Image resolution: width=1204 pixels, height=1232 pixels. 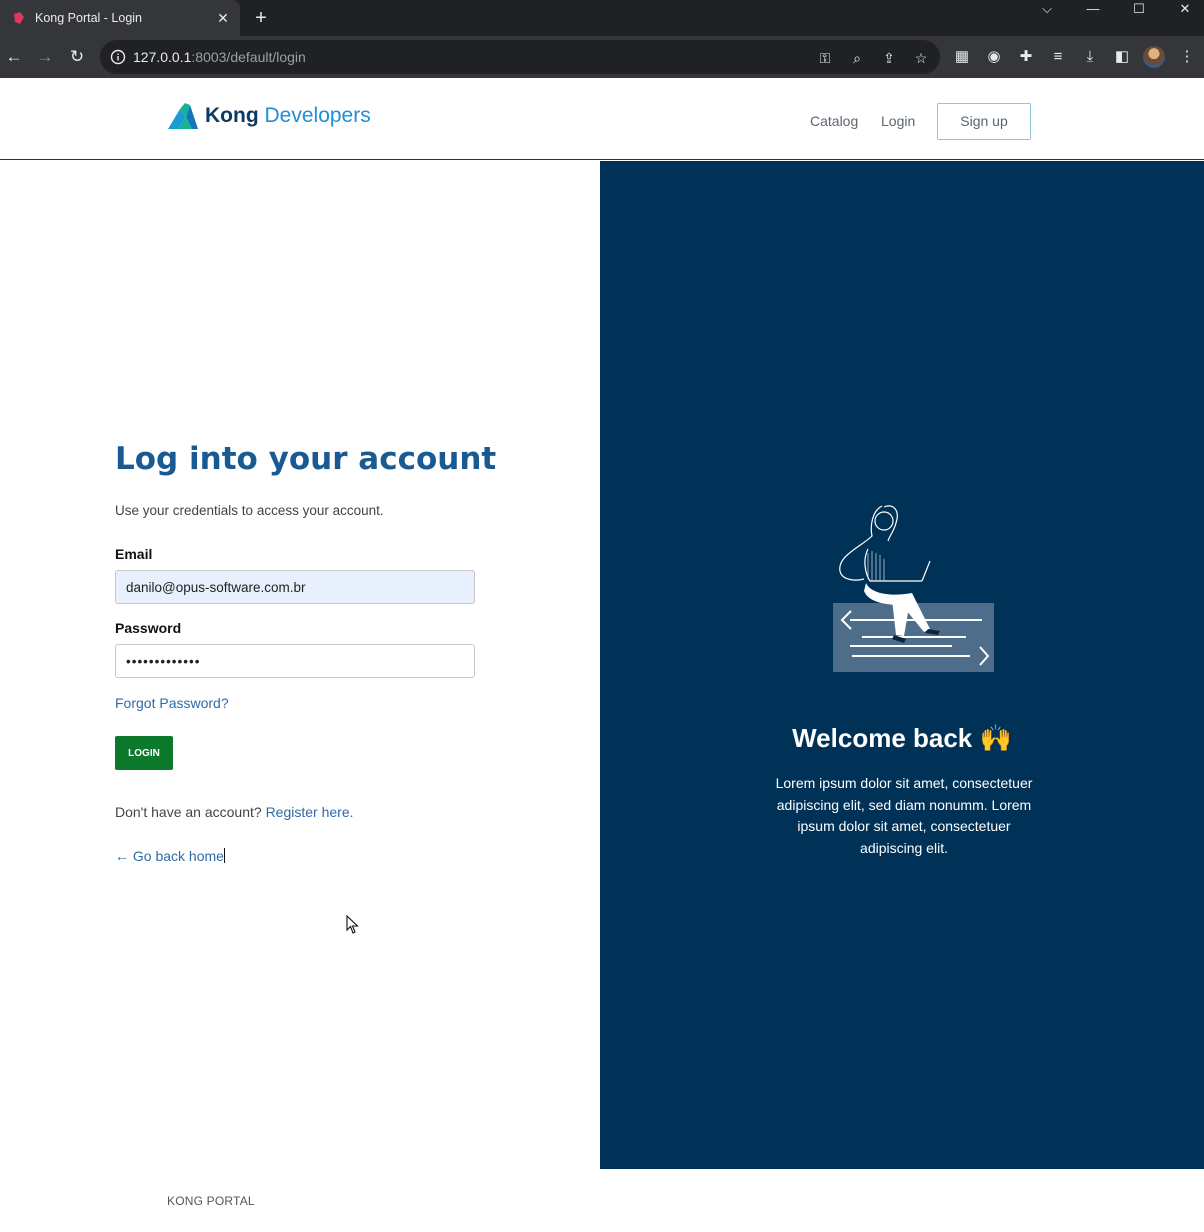 What do you see at coordinates (1047, 15) in the screenshot?
I see `tab-search-chevron-icon: ⌵` at bounding box center [1047, 15].